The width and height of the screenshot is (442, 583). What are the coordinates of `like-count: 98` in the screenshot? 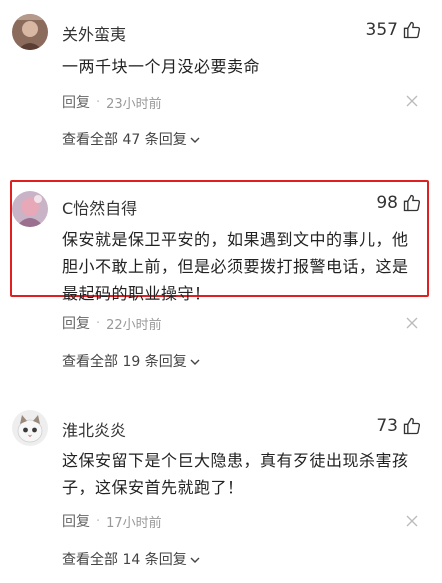 It's located at (387, 203).